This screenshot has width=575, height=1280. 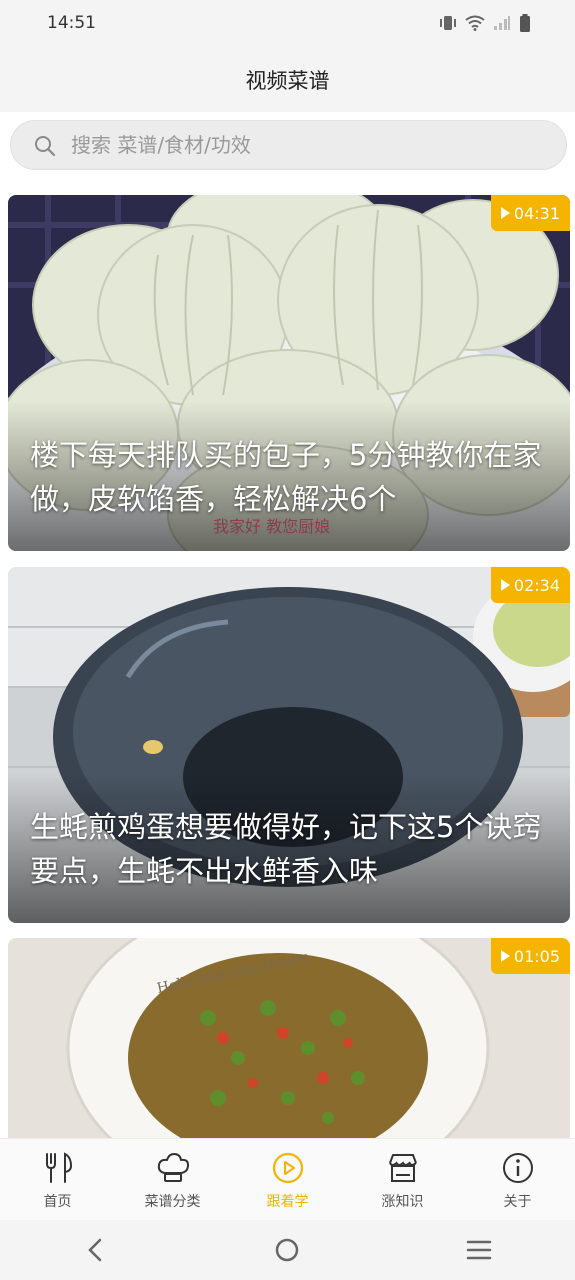 I want to click on info-icon, so click(x=517, y=1168).